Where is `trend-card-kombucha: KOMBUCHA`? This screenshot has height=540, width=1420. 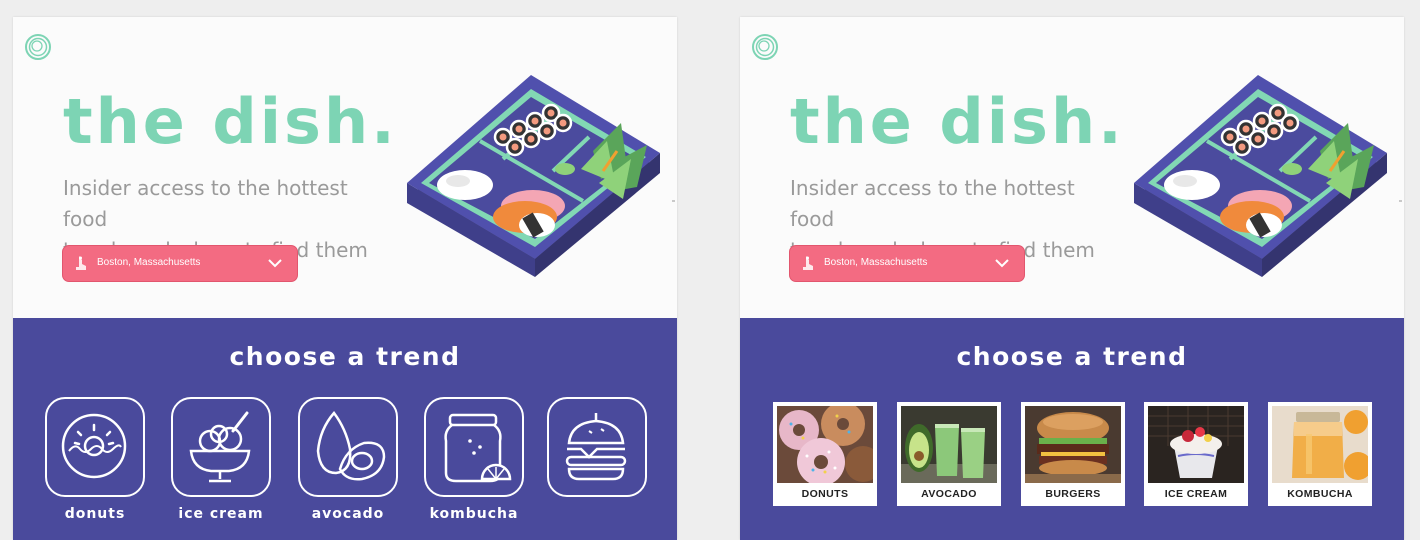 trend-card-kombucha: KOMBUCHA is located at coordinates (1320, 454).